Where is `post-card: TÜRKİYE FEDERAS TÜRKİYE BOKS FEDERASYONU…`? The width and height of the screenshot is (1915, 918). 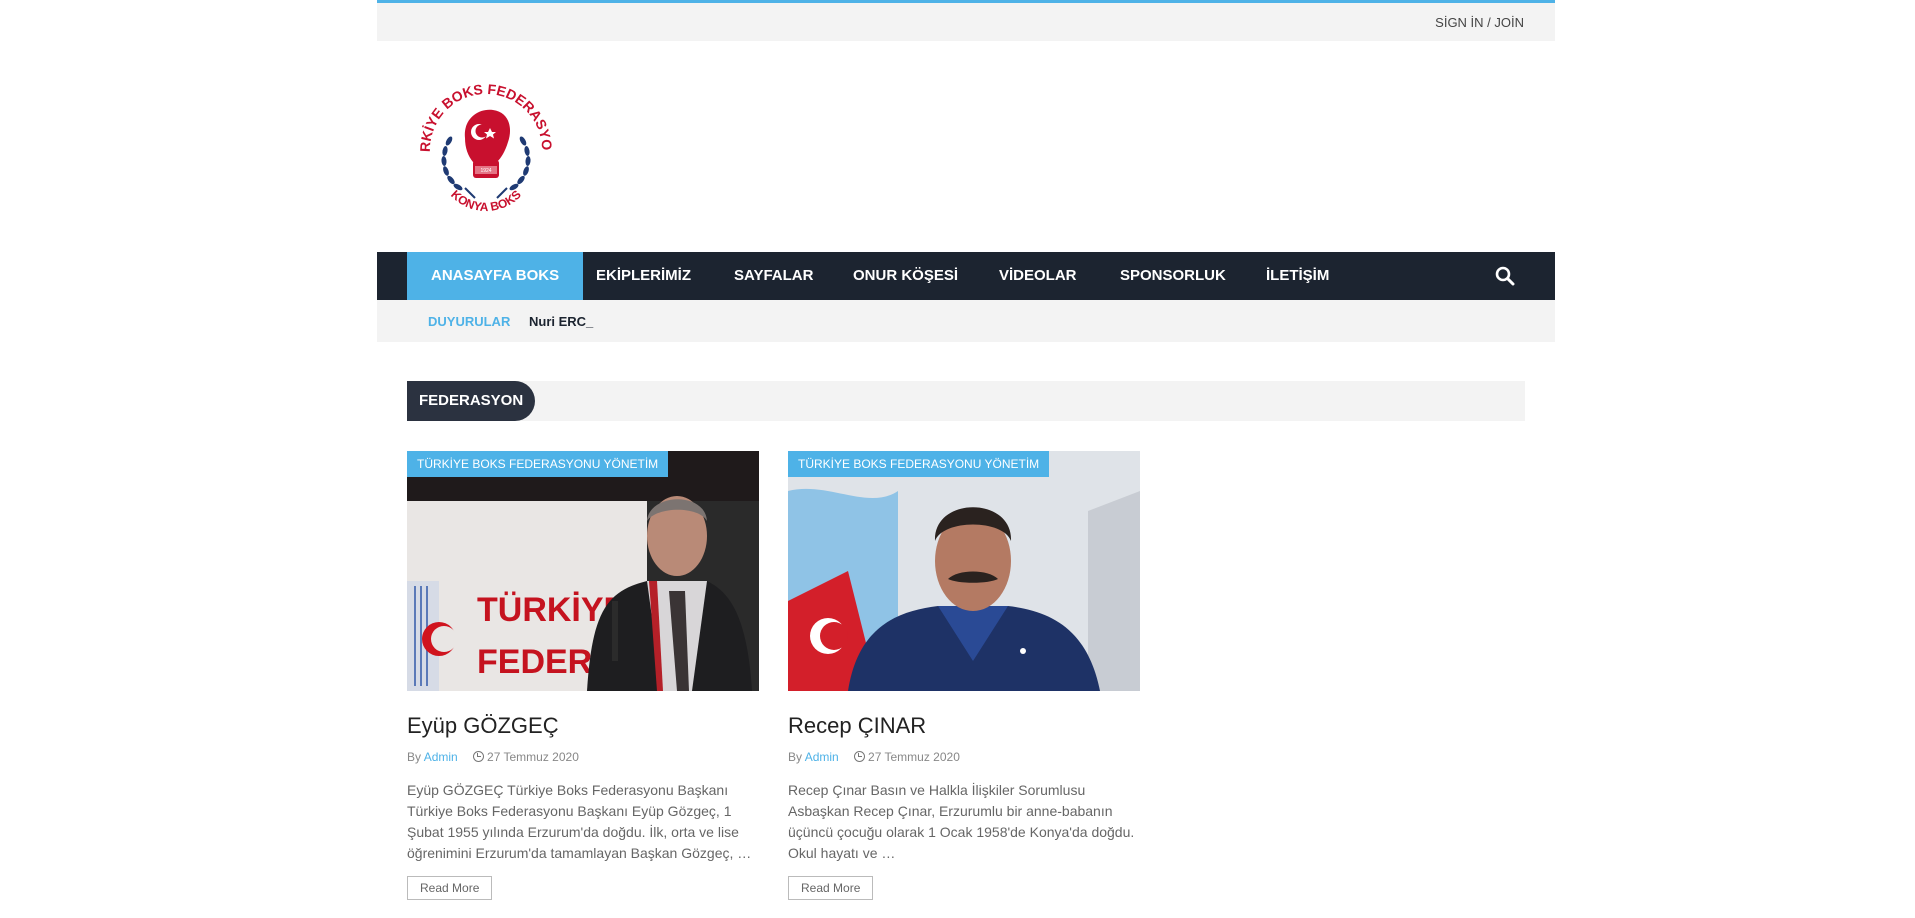
post-card: TÜRKİYE FEDERAS TÜRKİYE BOKS FEDERASYONU… is located at coordinates (583, 675).